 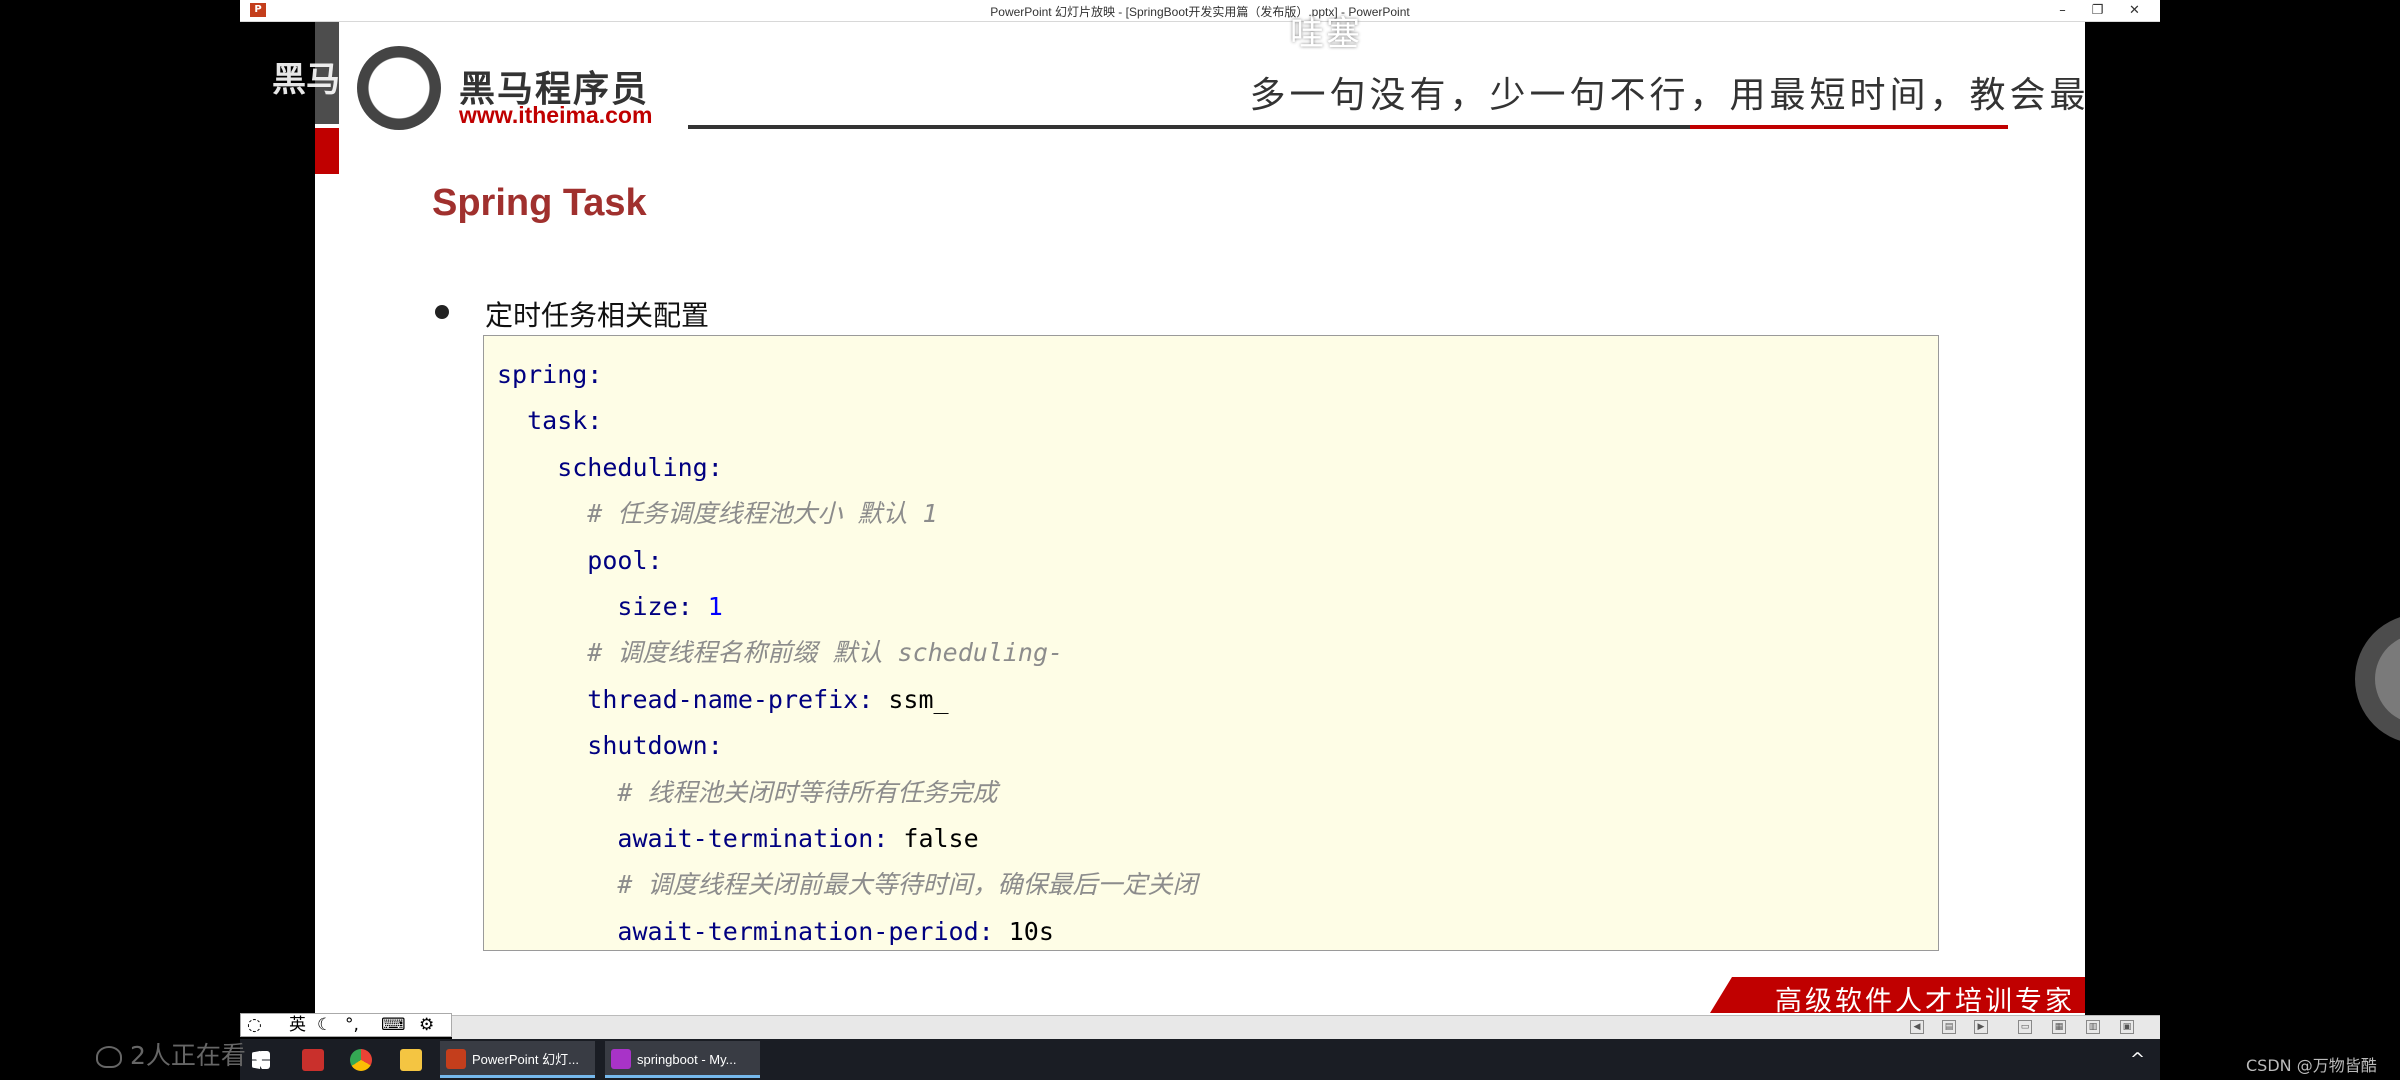 I want to click on slide-heading: Spring Task, so click(x=539, y=203).